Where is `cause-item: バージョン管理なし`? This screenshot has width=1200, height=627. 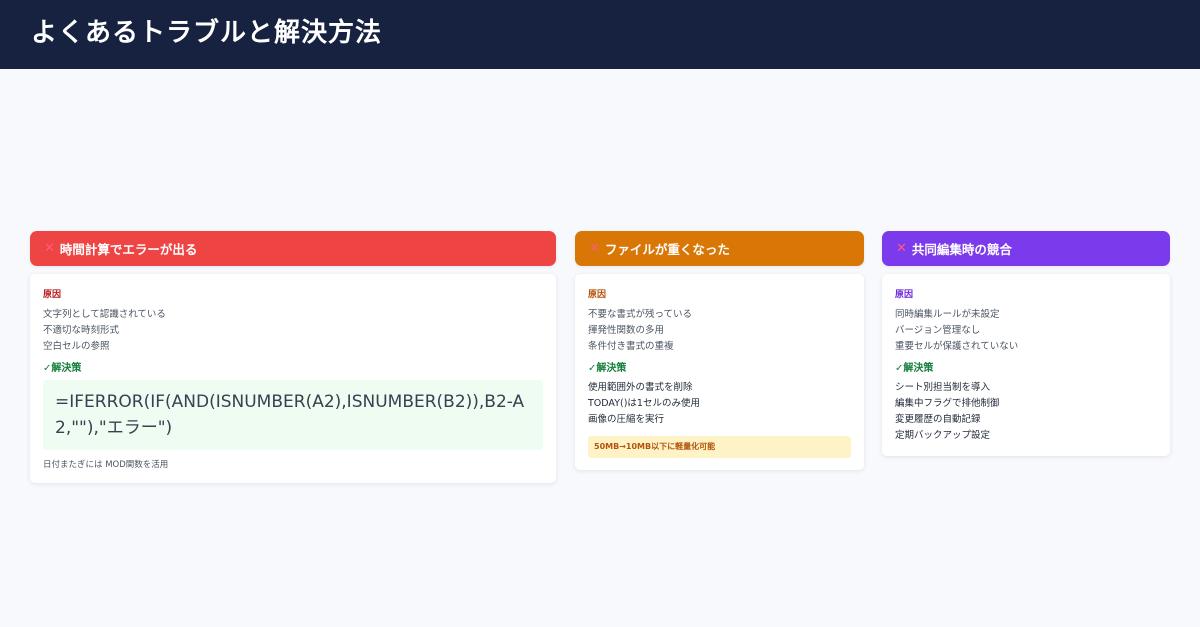
cause-item: バージョン管理なし is located at coordinates (938, 330).